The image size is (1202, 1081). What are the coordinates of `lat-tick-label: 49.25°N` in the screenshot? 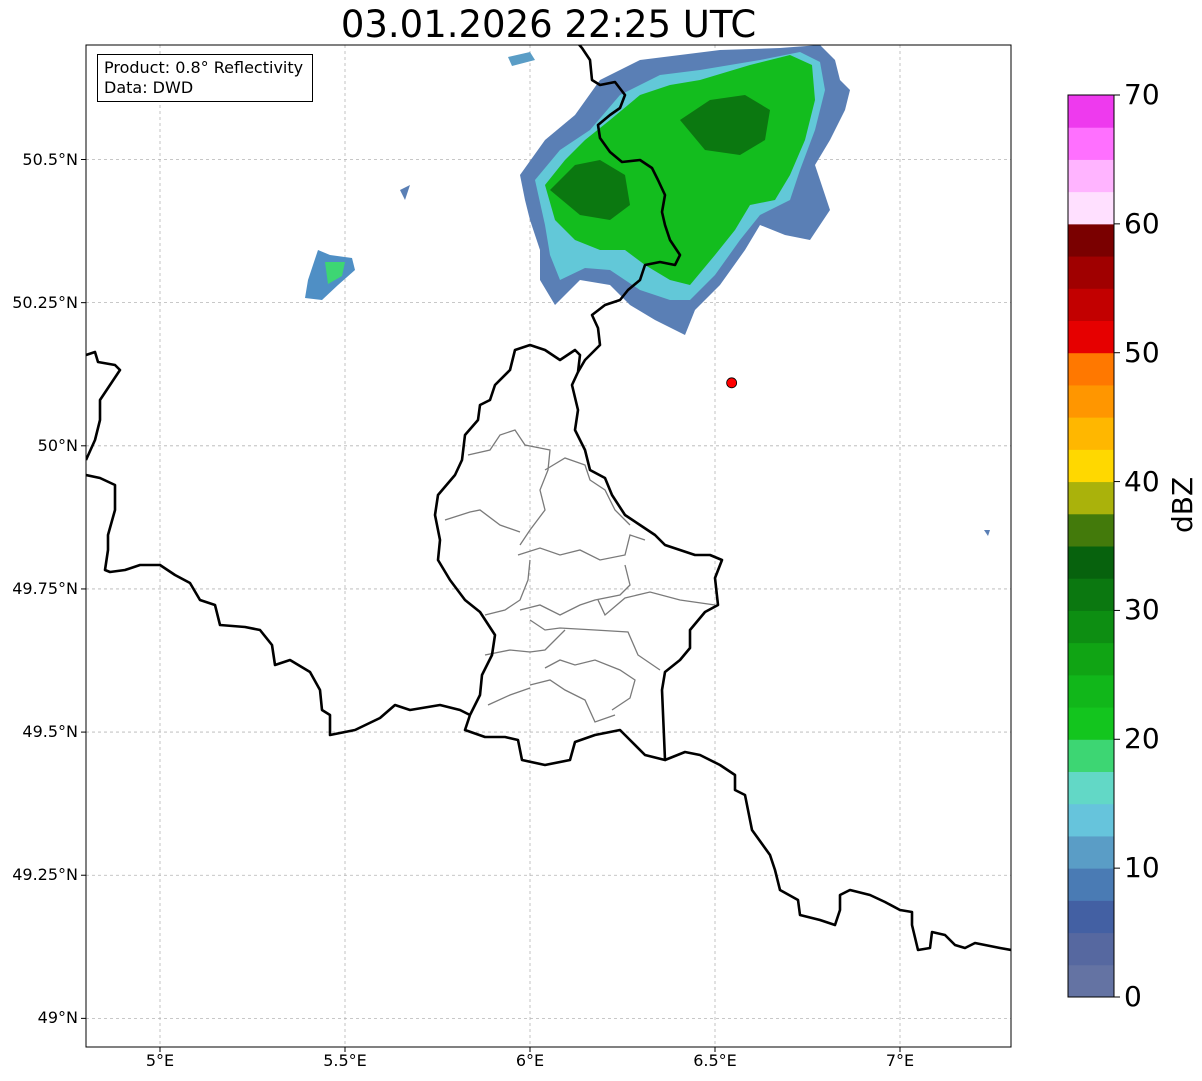 It's located at (45, 875).